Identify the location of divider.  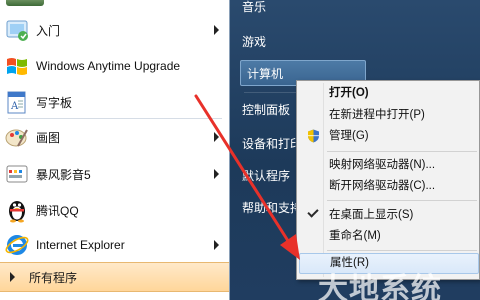
(115, 118).